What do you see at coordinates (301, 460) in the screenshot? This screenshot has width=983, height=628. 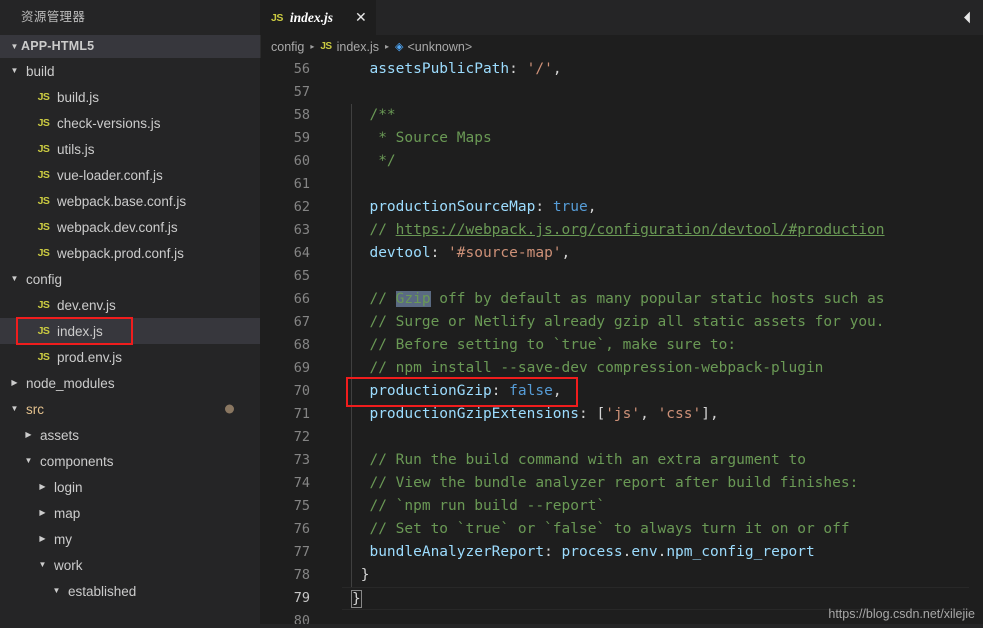 I see `line-number: 73` at bounding box center [301, 460].